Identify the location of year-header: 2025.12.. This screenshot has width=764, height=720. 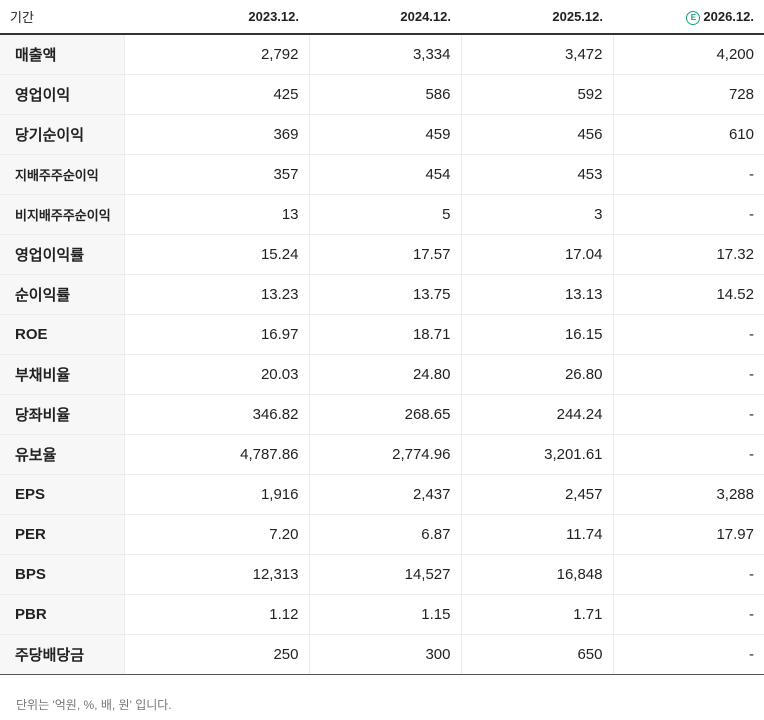
(537, 17).